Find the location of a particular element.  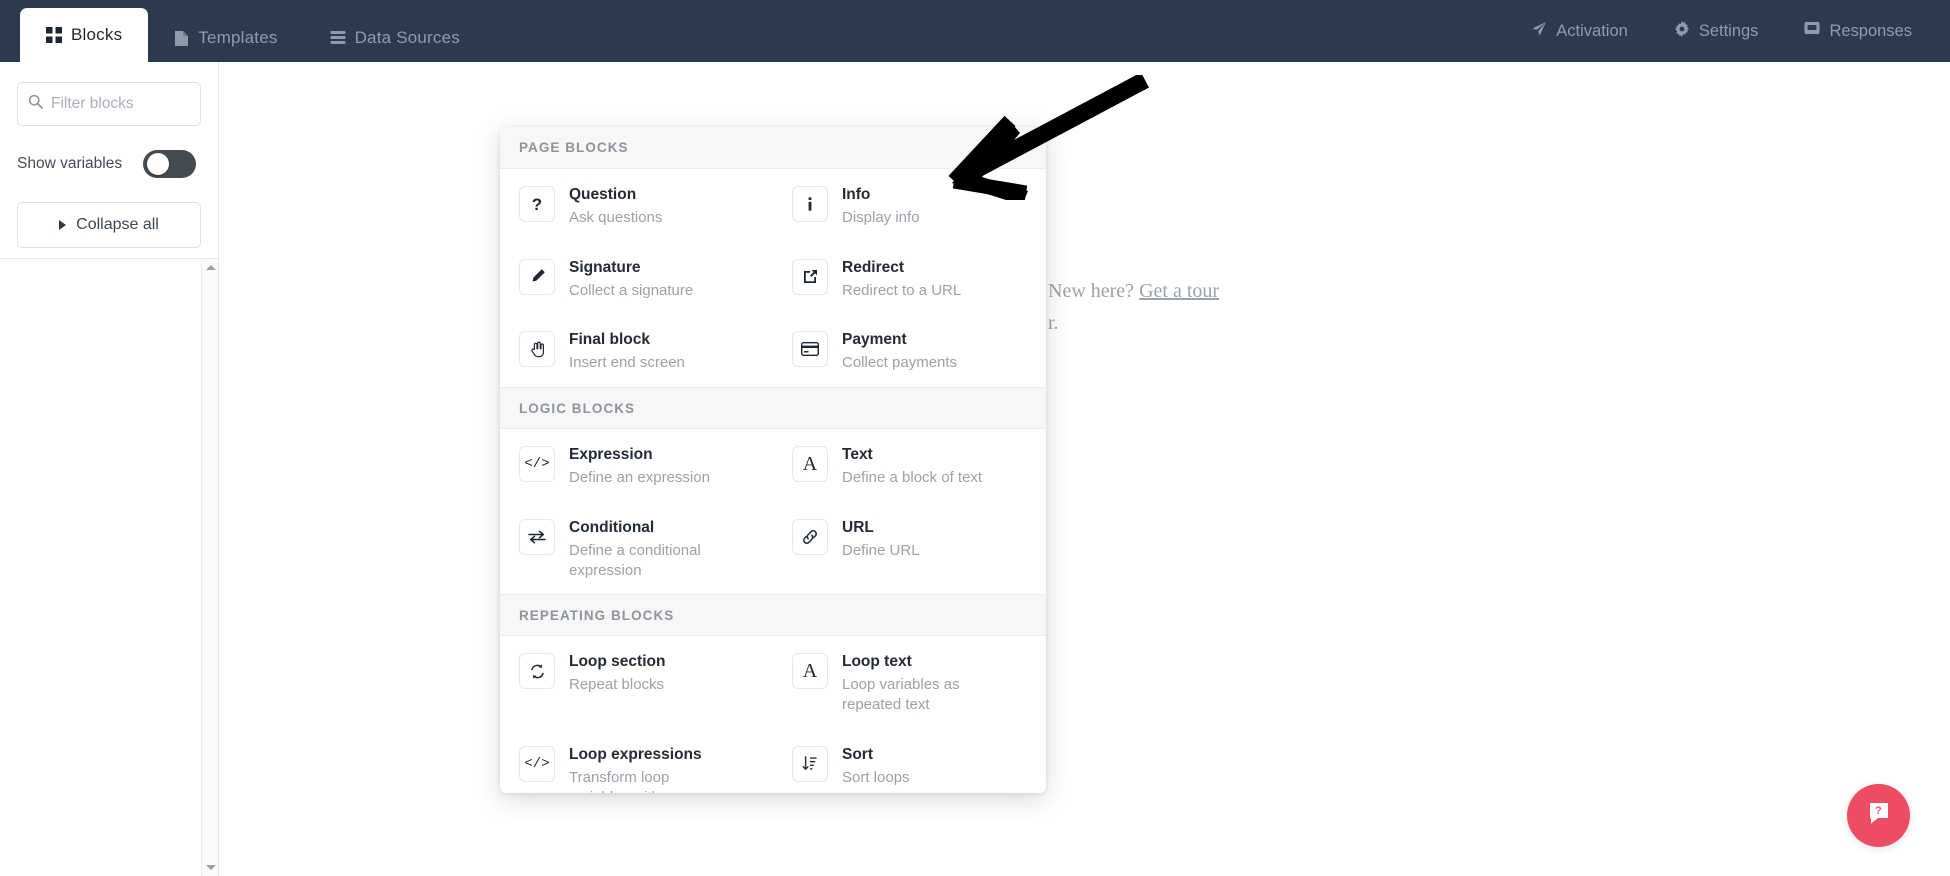

canvas-secondary-text: r. is located at coordinates (1053, 323).